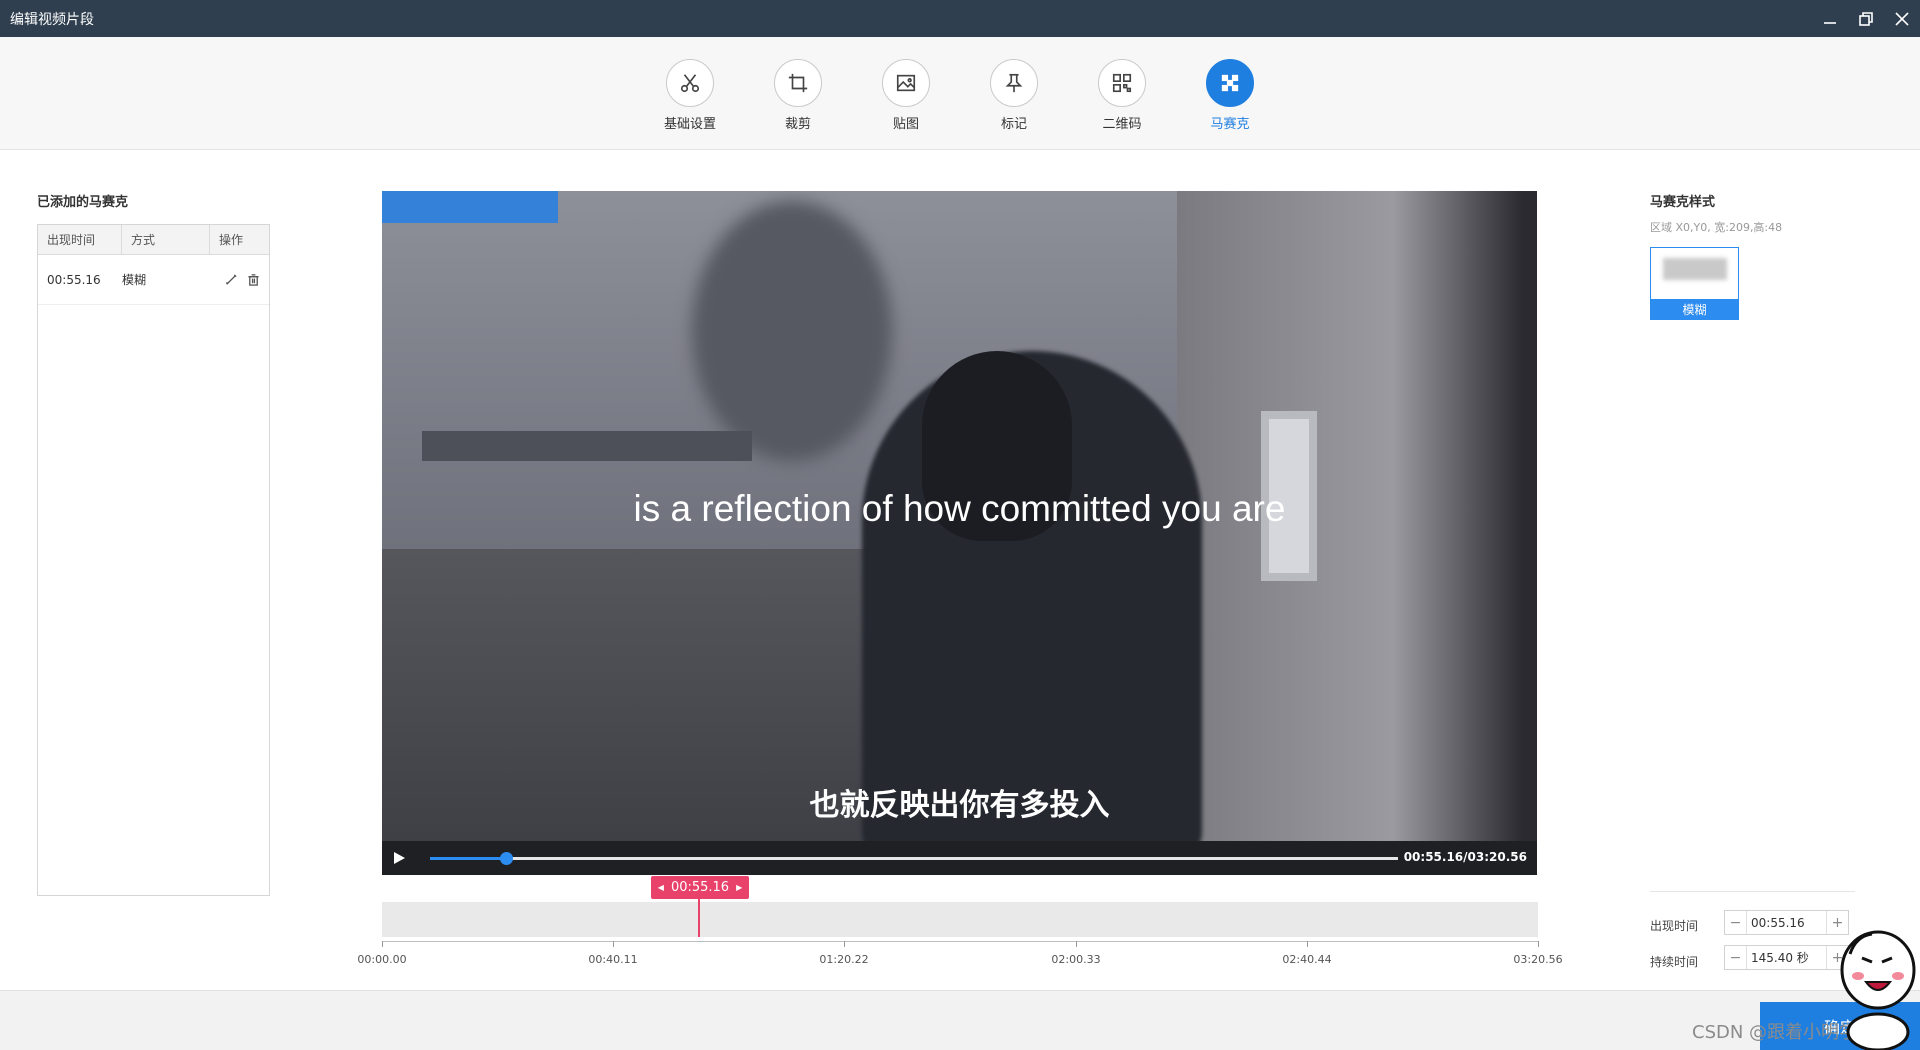  I want to click on footer-bar, so click(960, 1020).